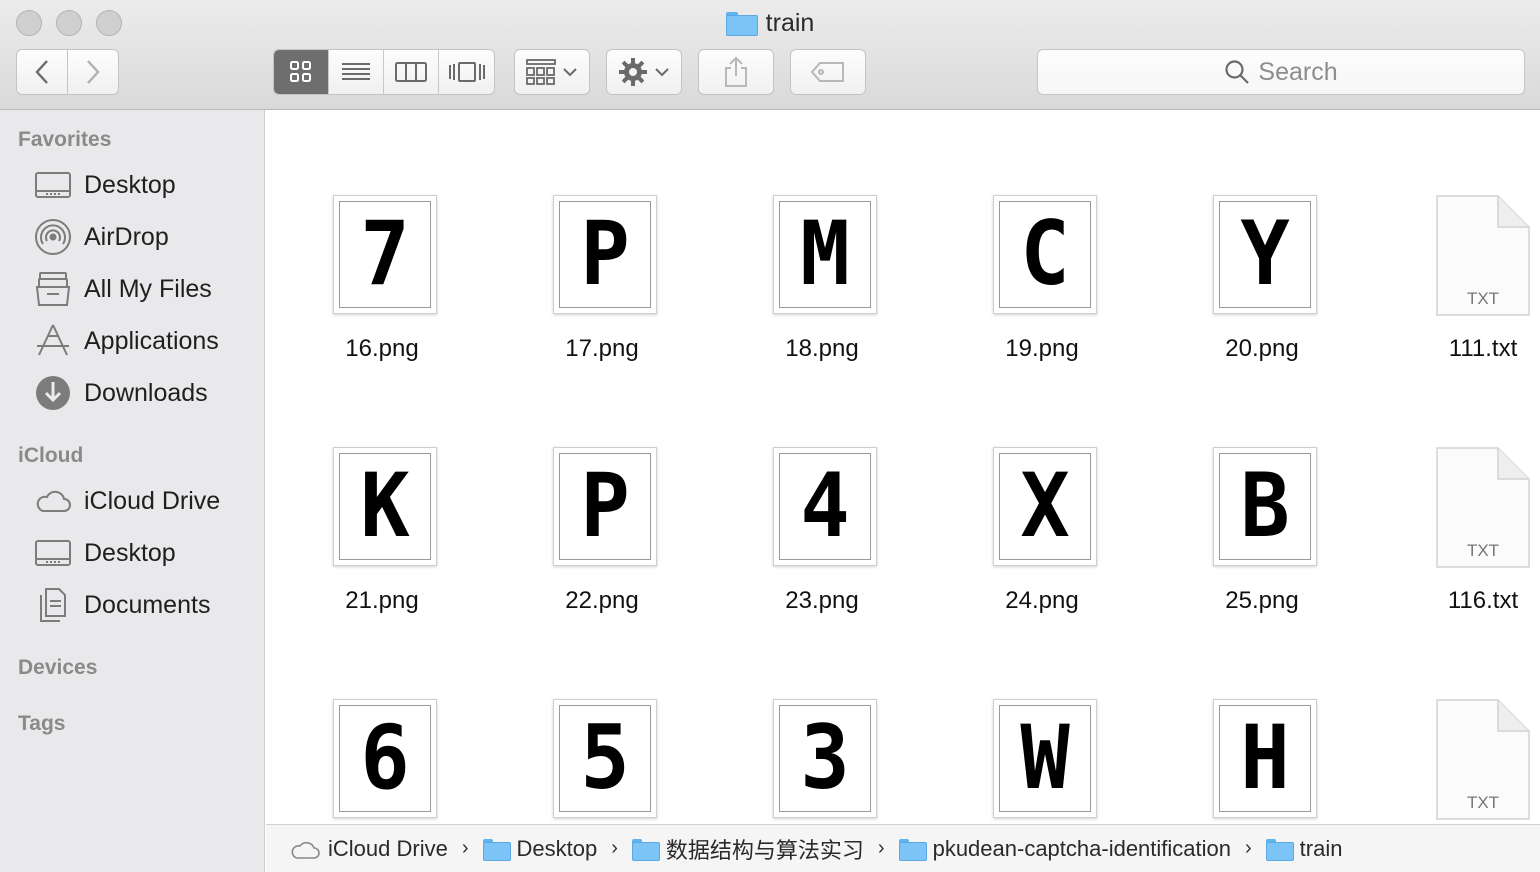  I want to click on search-field: Search, so click(1281, 72).